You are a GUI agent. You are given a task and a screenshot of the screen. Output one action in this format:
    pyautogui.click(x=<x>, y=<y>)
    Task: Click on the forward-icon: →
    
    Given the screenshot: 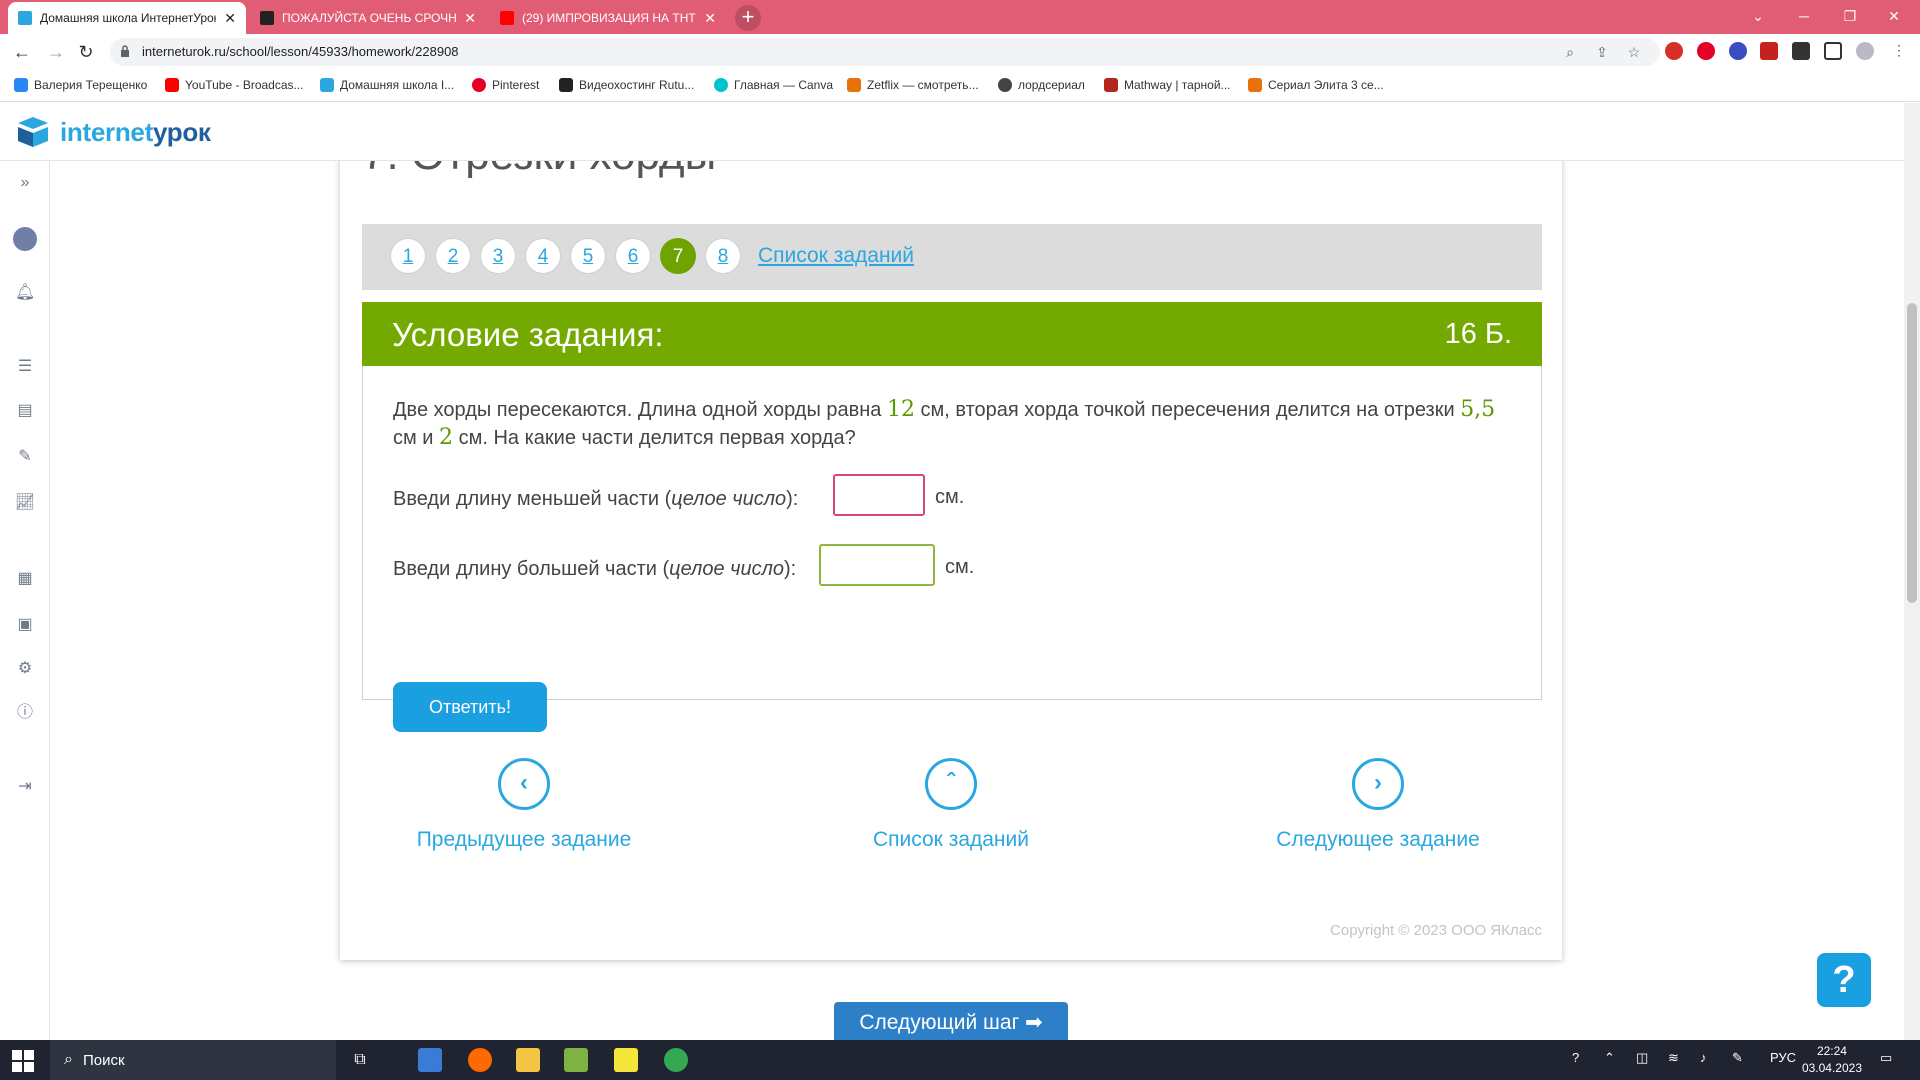 What is the action you would take?
    pyautogui.click(x=56, y=52)
    